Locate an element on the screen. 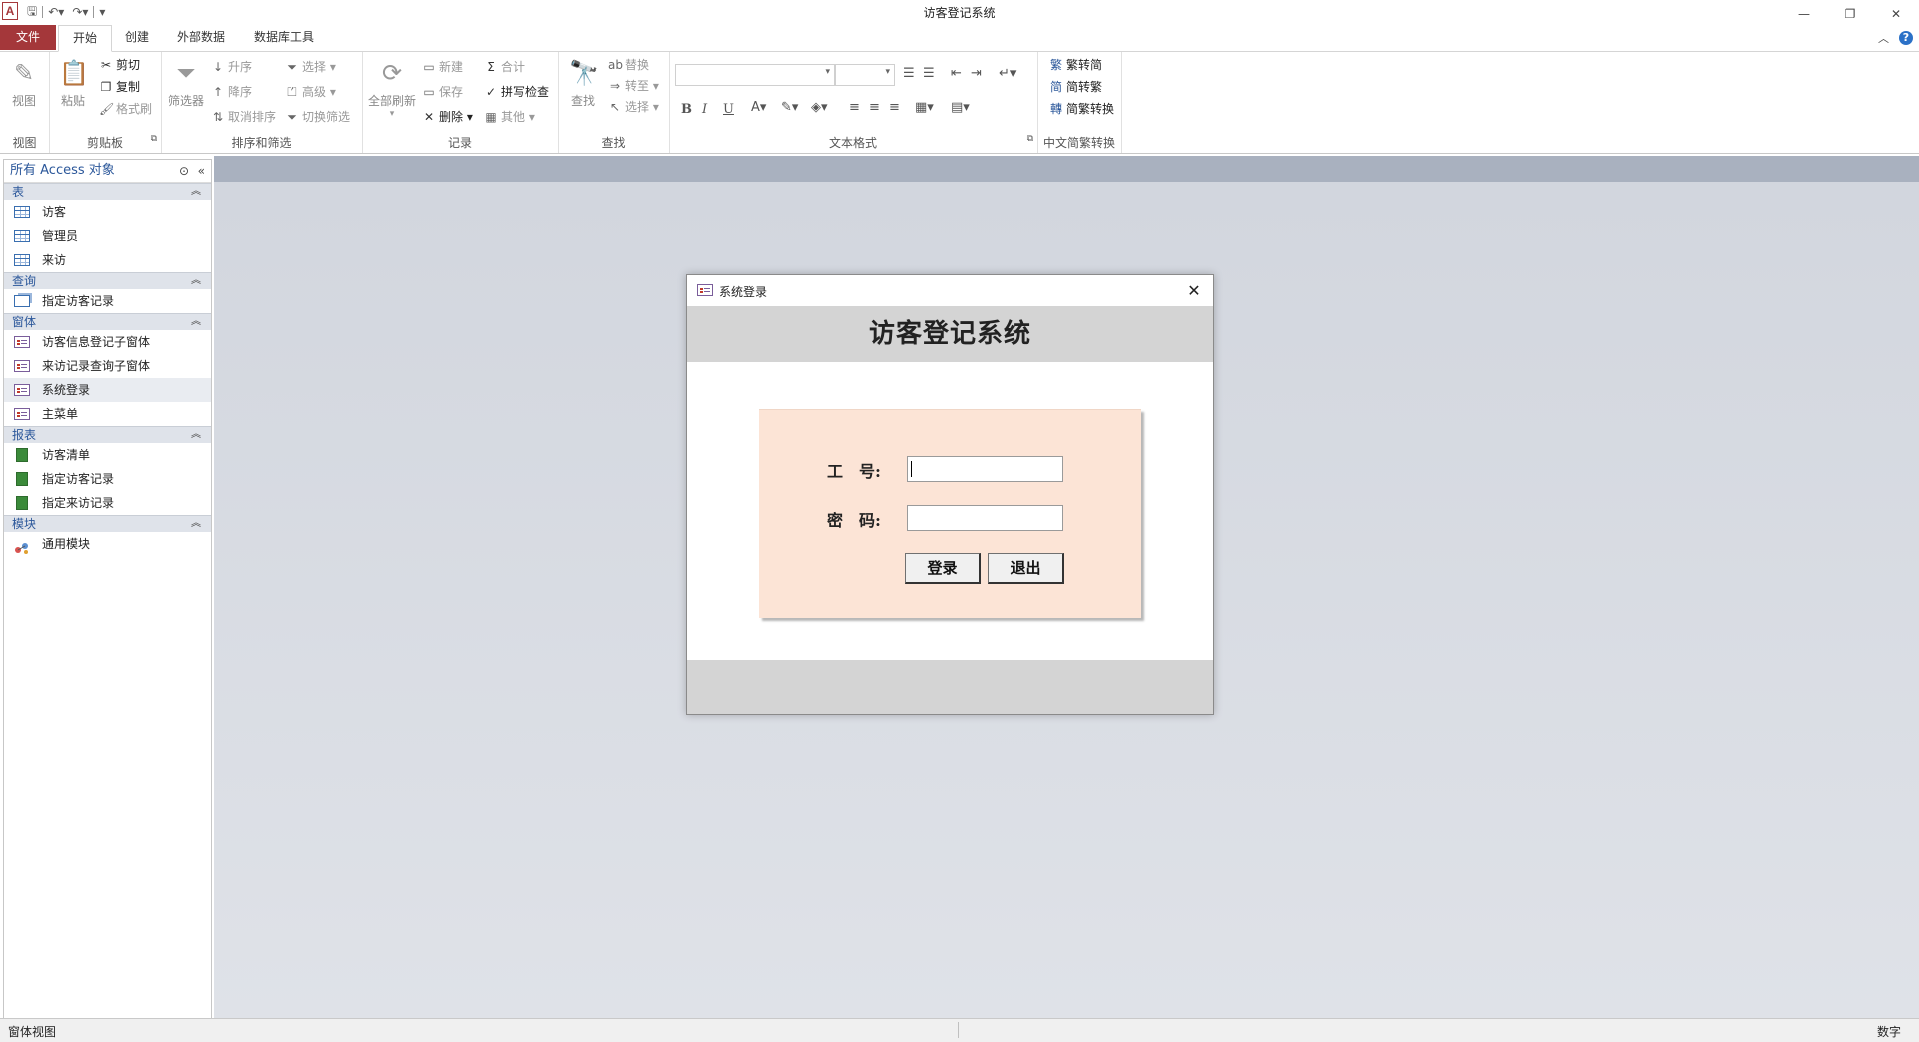 The width and height of the screenshot is (1919, 1042). nav-pane-header: 所有 Access 对象 ⊙ « is located at coordinates (107, 171).